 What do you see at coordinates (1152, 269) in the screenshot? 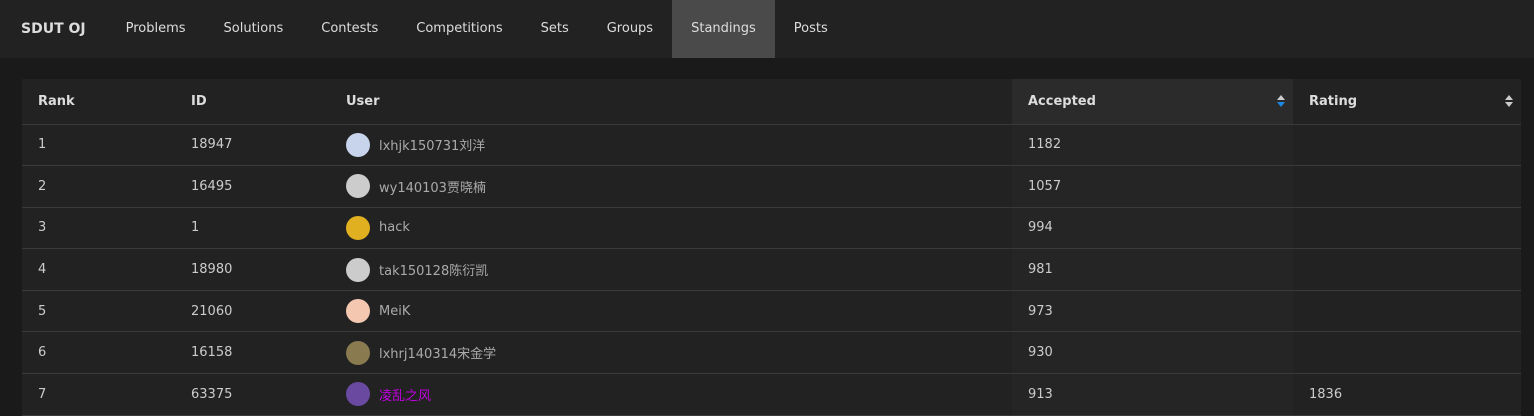
I see `accepted-cell: 981` at bounding box center [1152, 269].